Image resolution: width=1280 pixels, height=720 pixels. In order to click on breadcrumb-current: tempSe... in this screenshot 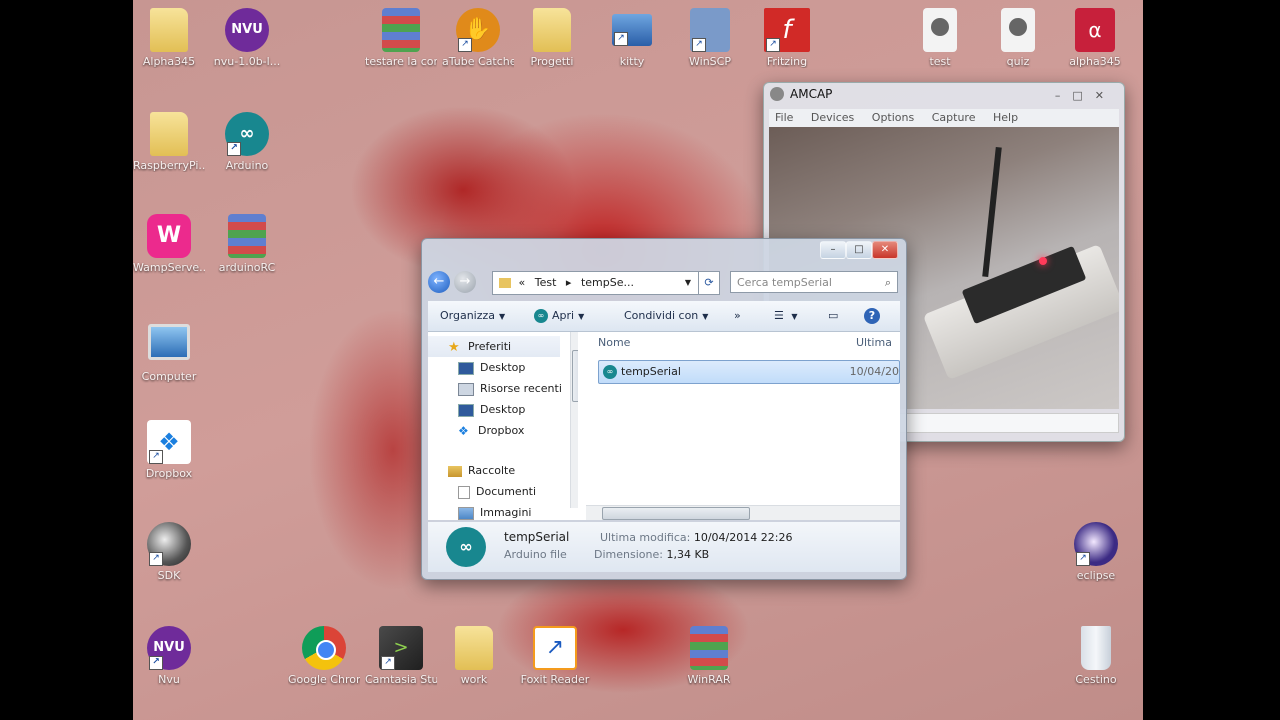, I will do `click(607, 282)`.